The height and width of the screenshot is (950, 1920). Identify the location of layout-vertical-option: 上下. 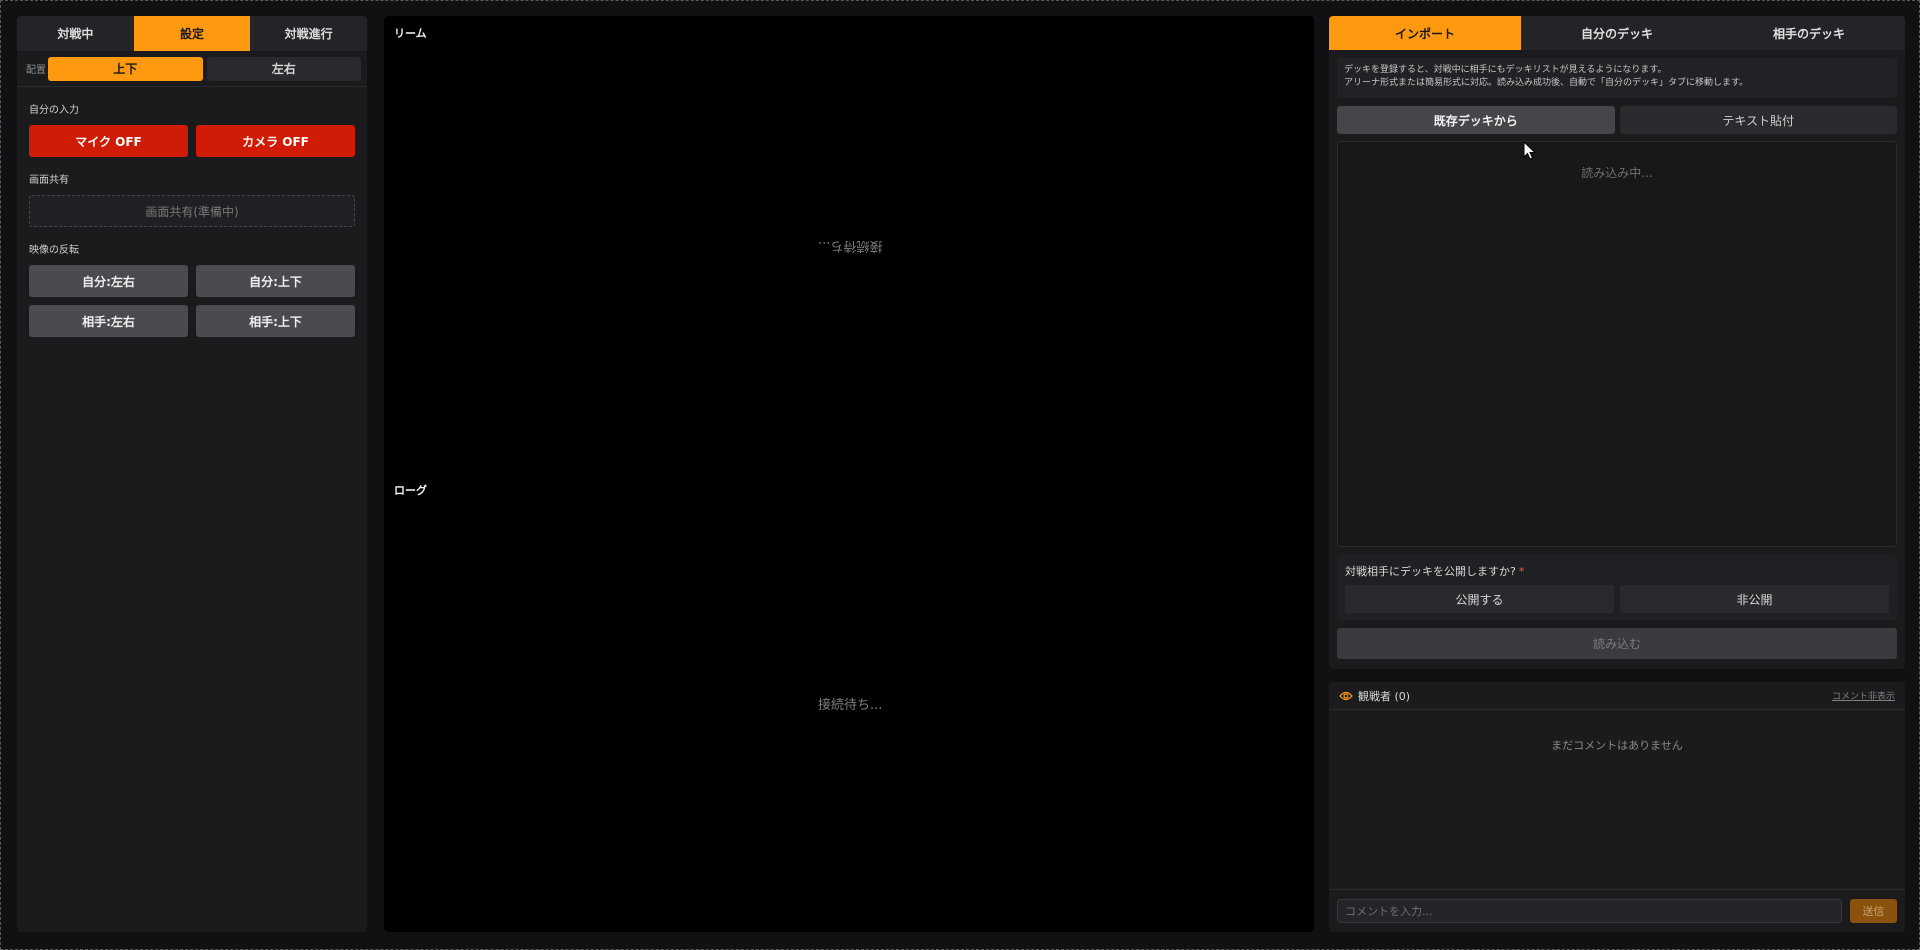
(125, 68).